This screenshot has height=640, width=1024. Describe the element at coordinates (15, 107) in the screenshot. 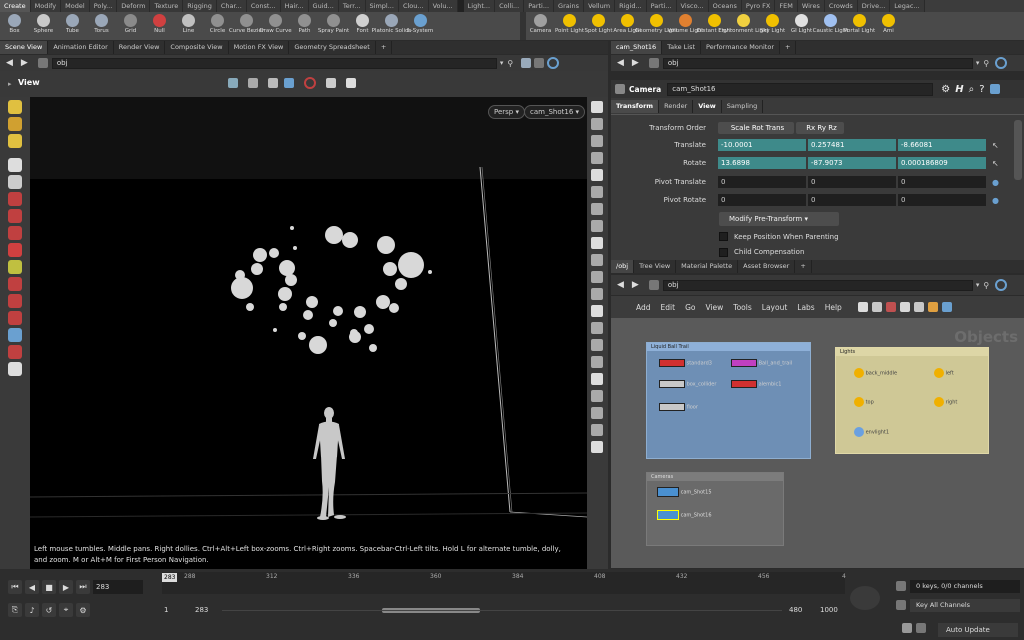

I see `handle-tool-icon` at that location.